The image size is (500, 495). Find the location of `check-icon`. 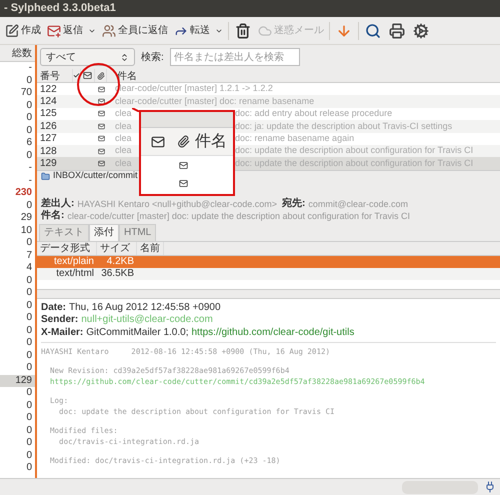

check-icon is located at coordinates (76, 75).